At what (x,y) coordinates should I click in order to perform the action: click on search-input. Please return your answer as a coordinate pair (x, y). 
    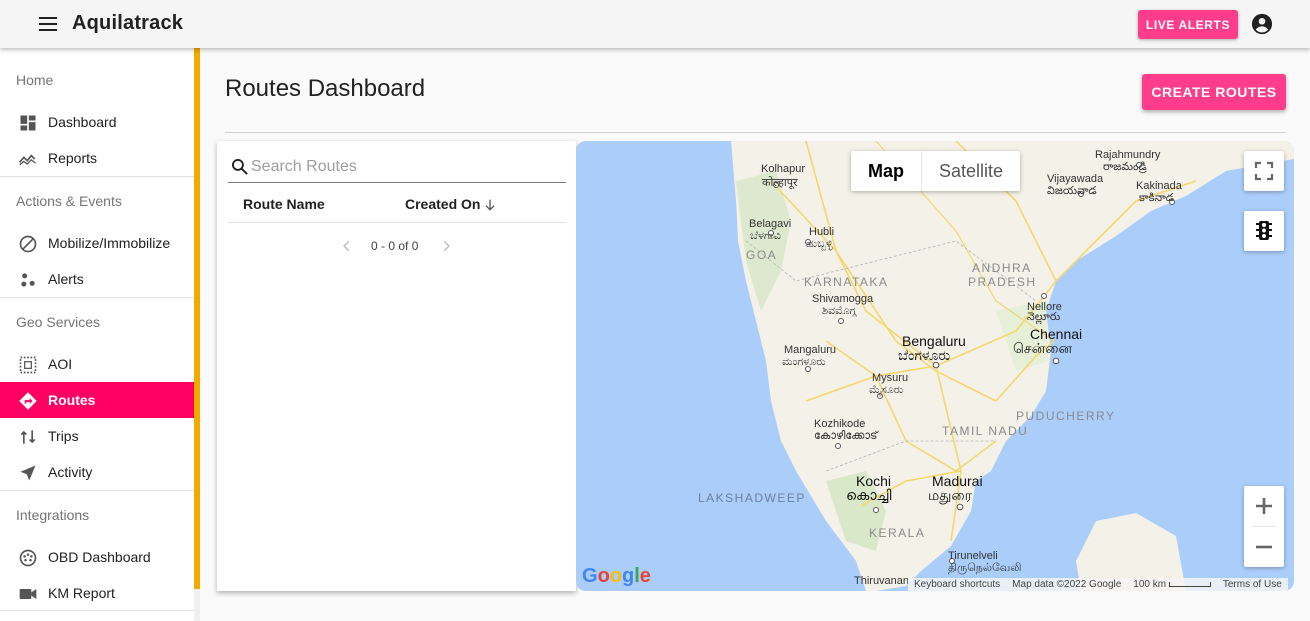
    Looking at the image, I should click on (401, 167).